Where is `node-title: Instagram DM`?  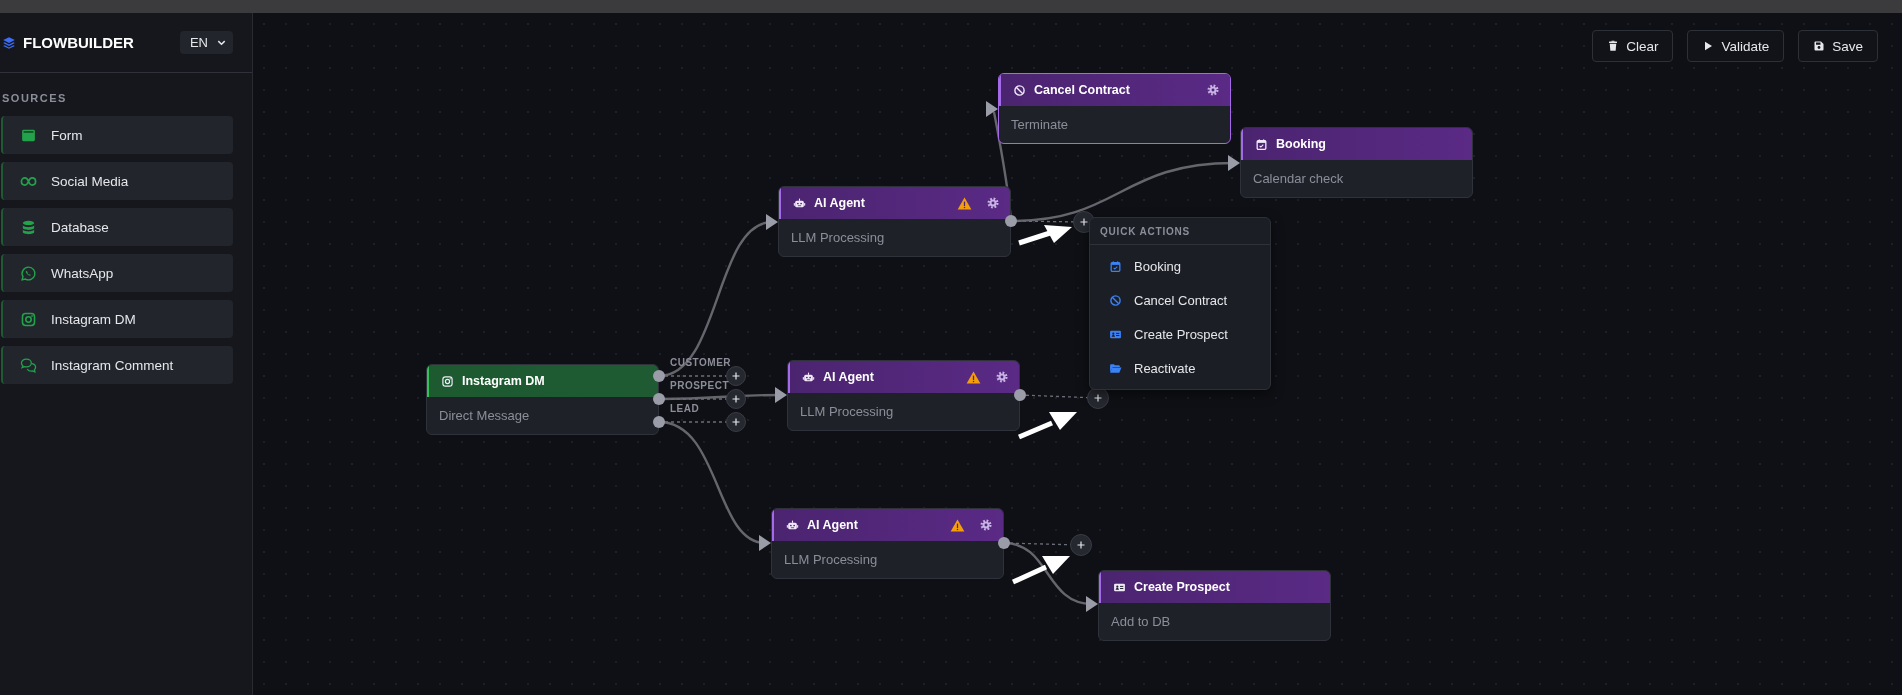 node-title: Instagram DM is located at coordinates (503, 381).